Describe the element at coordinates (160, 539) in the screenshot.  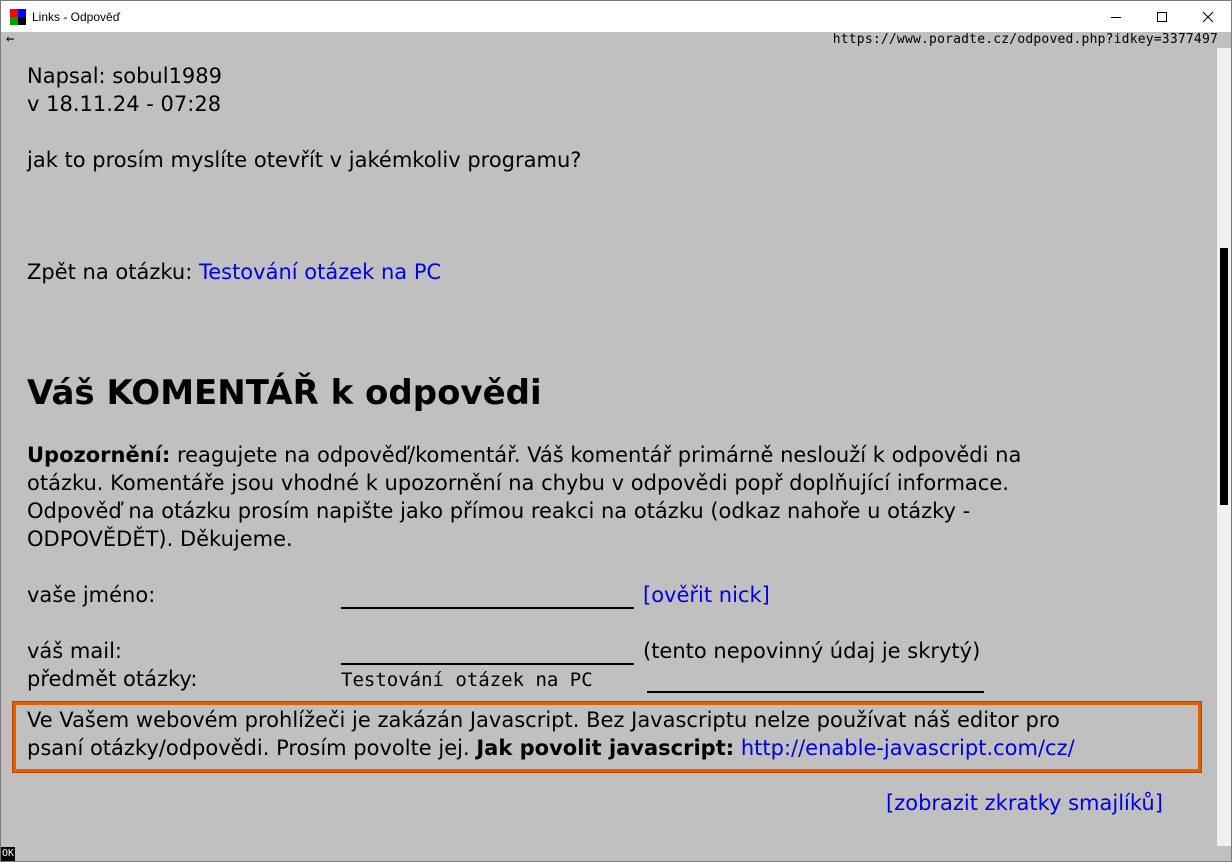
I see `notice-line-4: ODPOVĚDĚT). Děkujeme.` at that location.